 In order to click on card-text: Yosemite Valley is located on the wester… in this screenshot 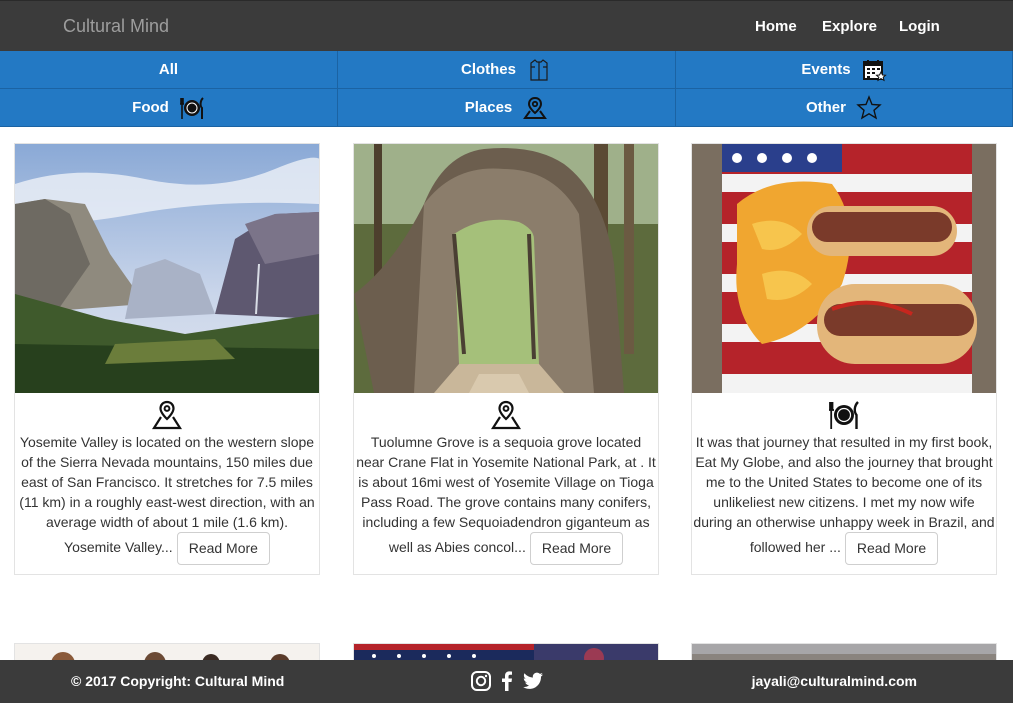, I will do `click(167, 495)`.